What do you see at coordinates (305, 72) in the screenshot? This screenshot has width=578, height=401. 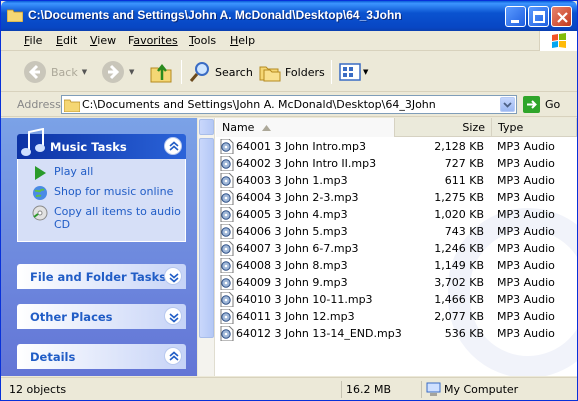 I see `folders-label: Folders` at bounding box center [305, 72].